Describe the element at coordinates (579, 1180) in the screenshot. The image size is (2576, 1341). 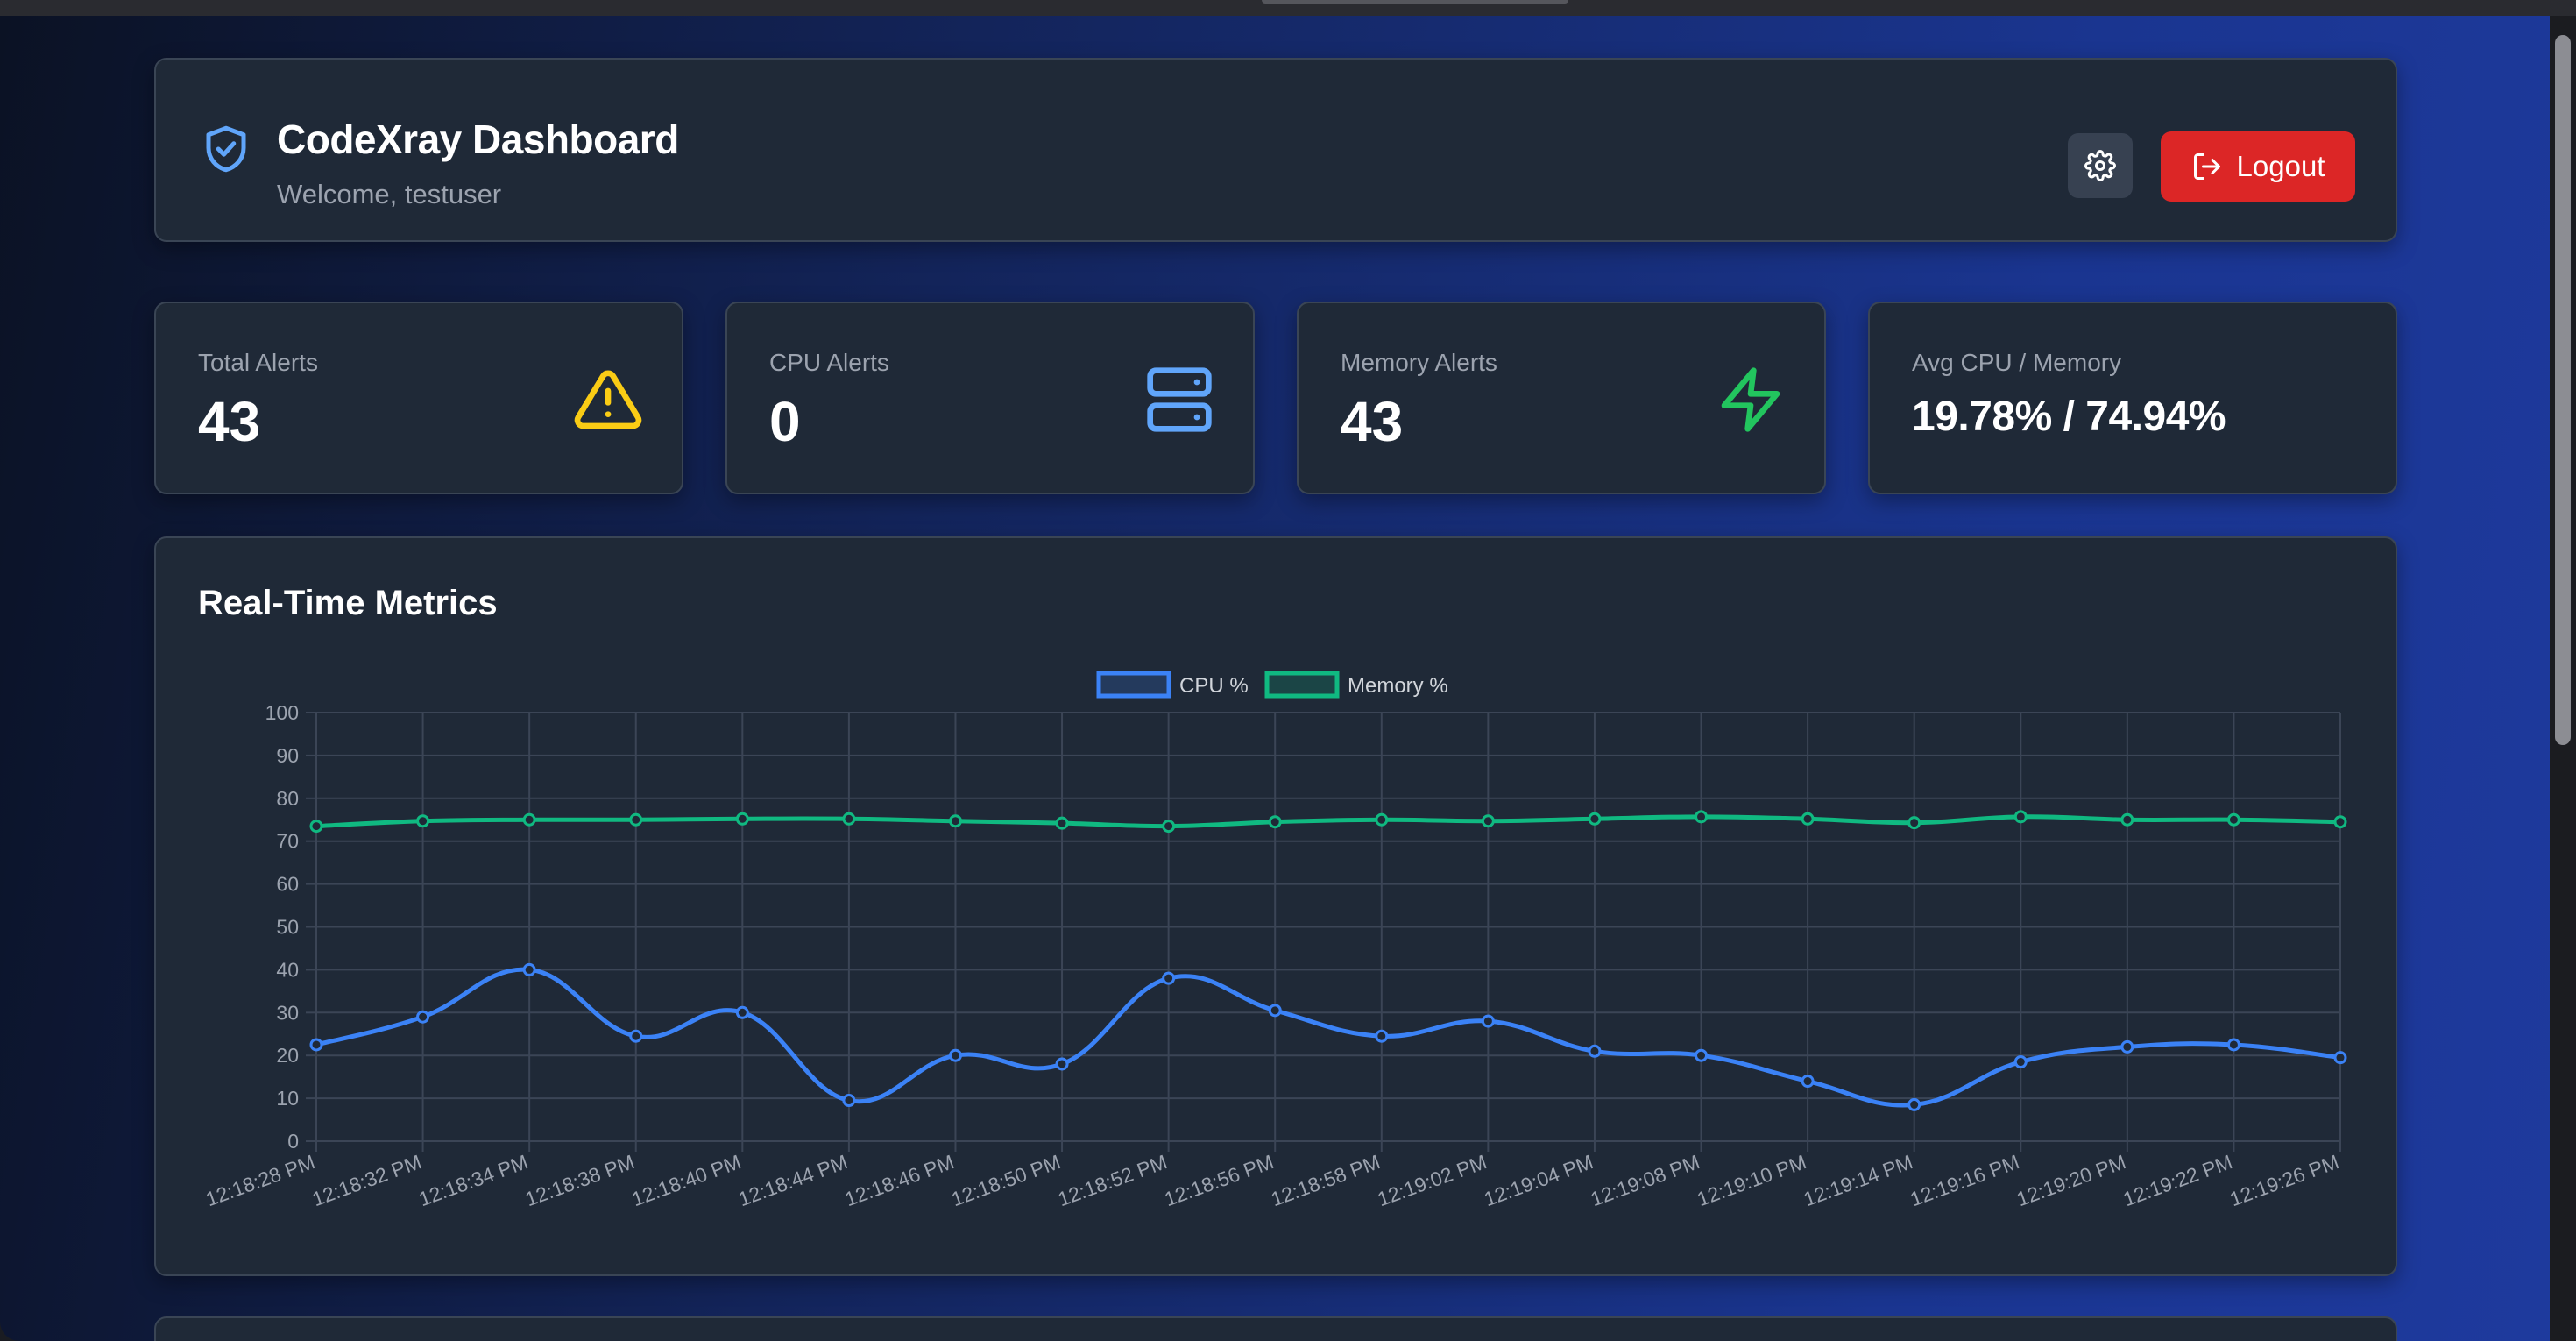
I see `x-tick-label: 12:18:38 PM` at that location.